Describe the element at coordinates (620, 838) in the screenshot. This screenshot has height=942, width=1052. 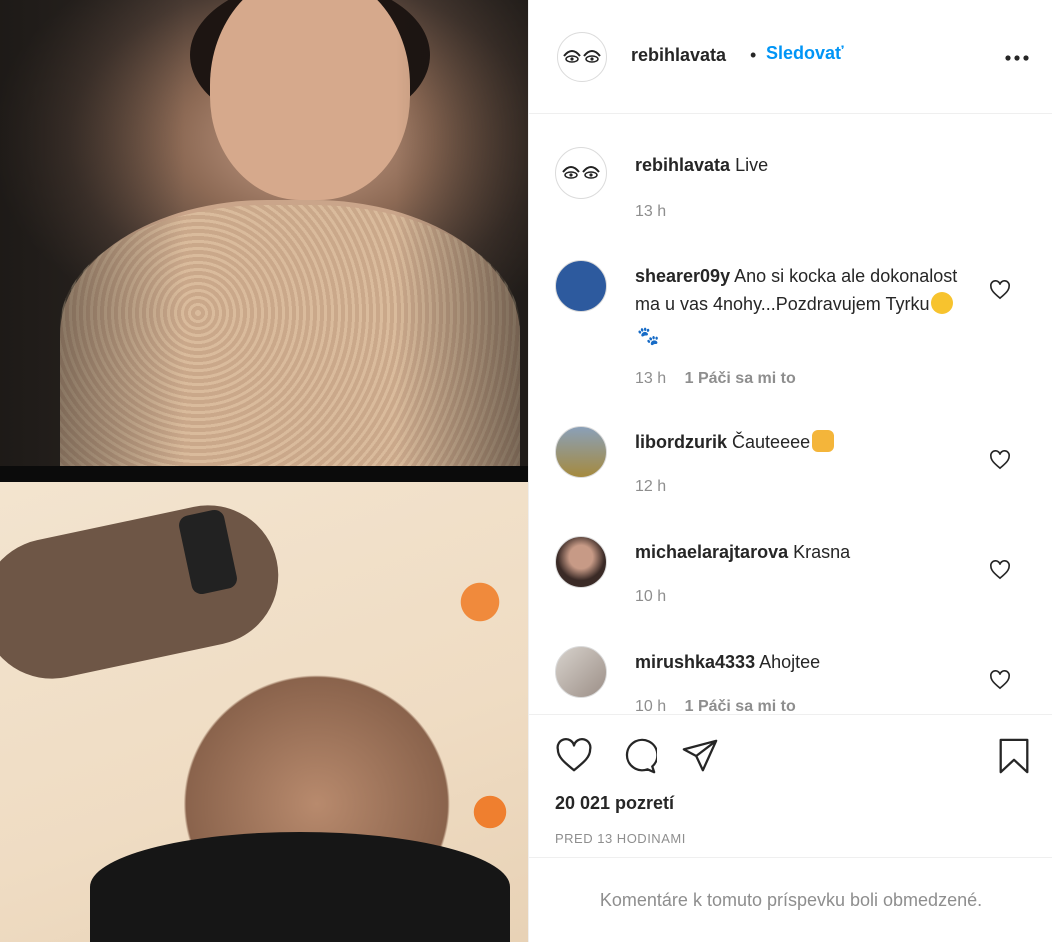
I see `posted-time: PRED 13 HODINAMI` at that location.